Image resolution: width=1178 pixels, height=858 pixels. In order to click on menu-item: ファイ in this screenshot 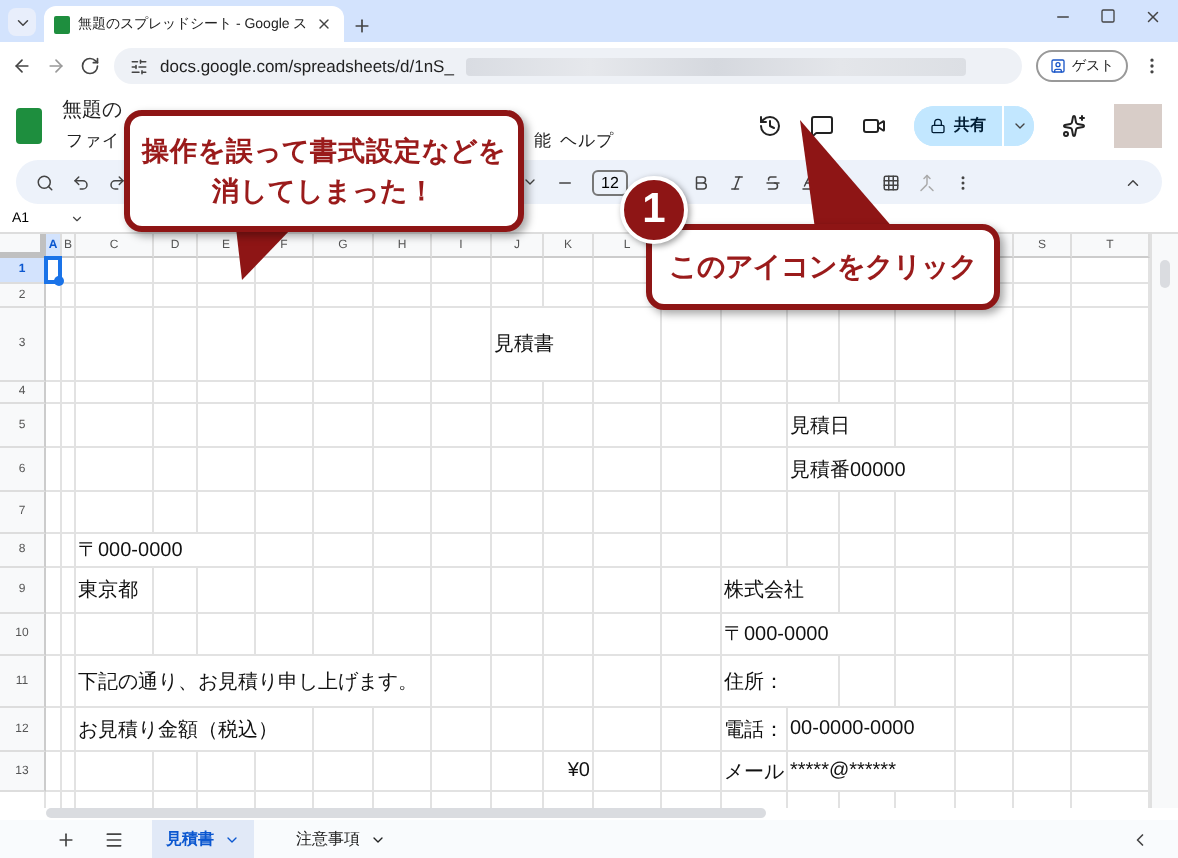, I will do `click(93, 142)`.